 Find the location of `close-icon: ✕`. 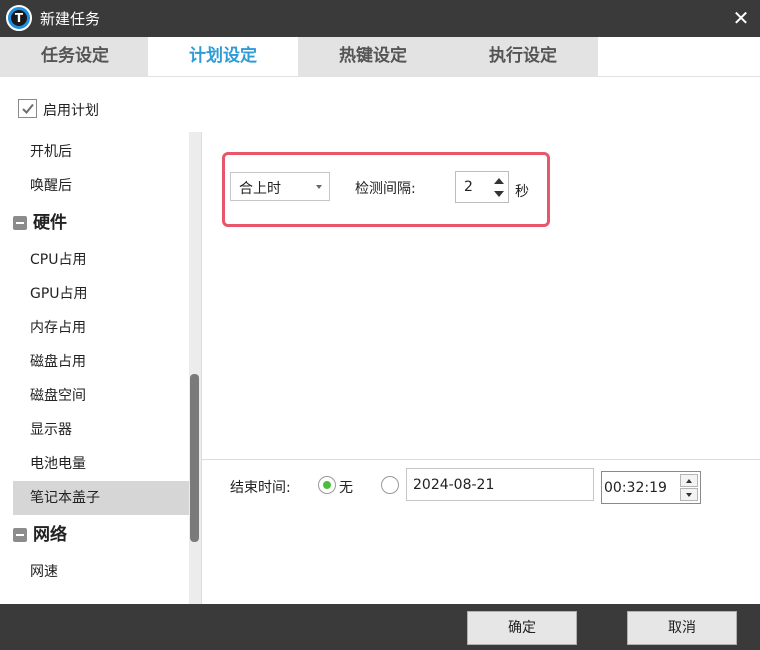

close-icon: ✕ is located at coordinates (741, 18).